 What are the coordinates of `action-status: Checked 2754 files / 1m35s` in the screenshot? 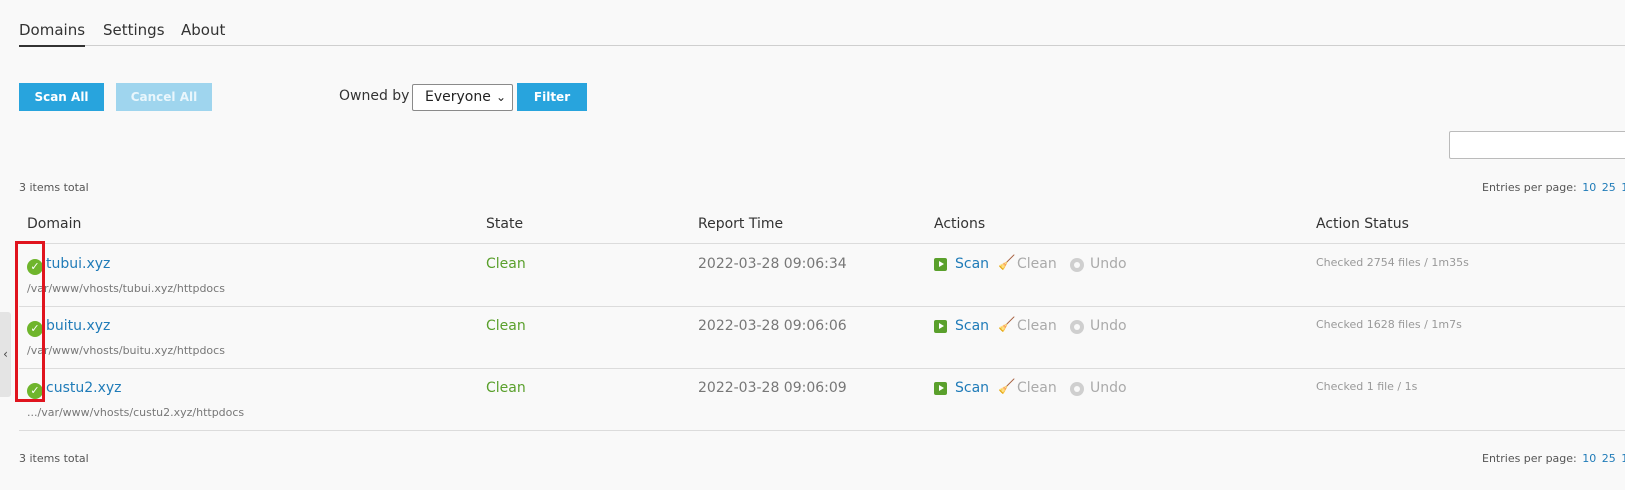 It's located at (1392, 262).